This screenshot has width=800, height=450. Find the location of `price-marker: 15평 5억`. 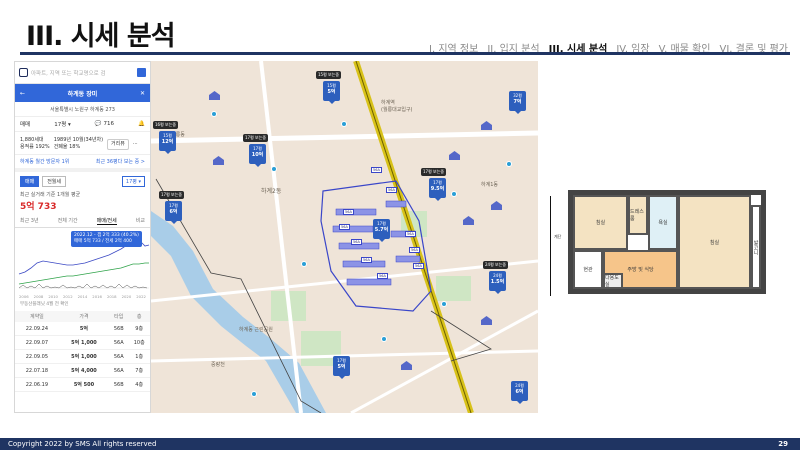

price-marker: 15평 5억 is located at coordinates (331, 92).